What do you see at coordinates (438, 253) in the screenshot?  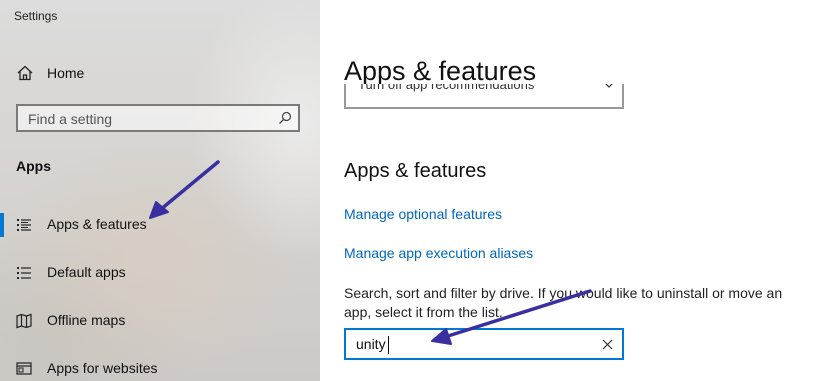 I see `manage-app-execution-aliases-link: Manage app execution aliases` at bounding box center [438, 253].